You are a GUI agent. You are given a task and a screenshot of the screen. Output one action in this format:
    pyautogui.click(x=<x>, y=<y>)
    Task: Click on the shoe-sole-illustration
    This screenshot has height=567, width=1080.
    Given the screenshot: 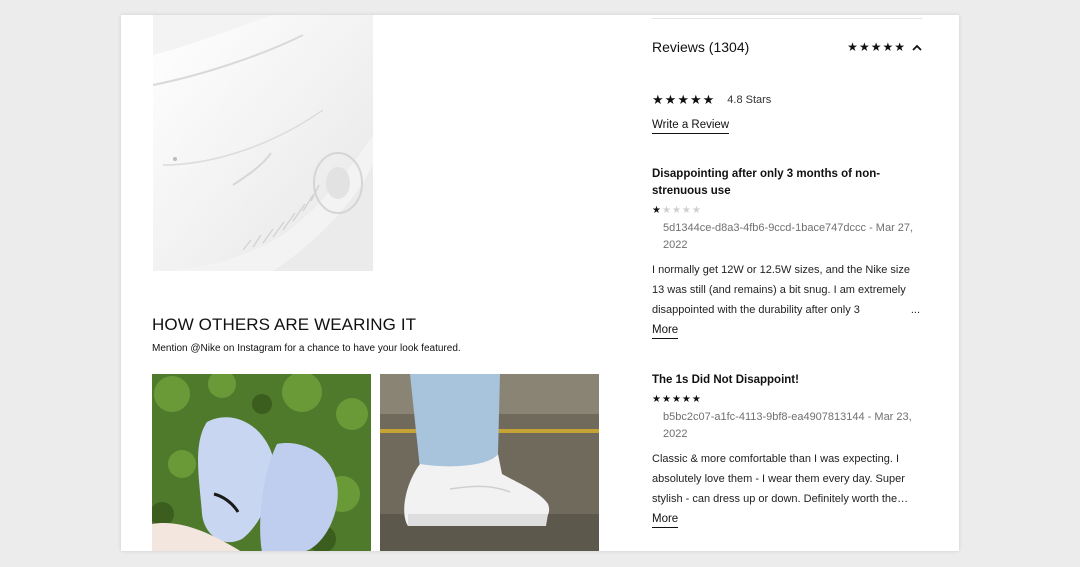 What is the action you would take?
    pyautogui.click(x=263, y=143)
    